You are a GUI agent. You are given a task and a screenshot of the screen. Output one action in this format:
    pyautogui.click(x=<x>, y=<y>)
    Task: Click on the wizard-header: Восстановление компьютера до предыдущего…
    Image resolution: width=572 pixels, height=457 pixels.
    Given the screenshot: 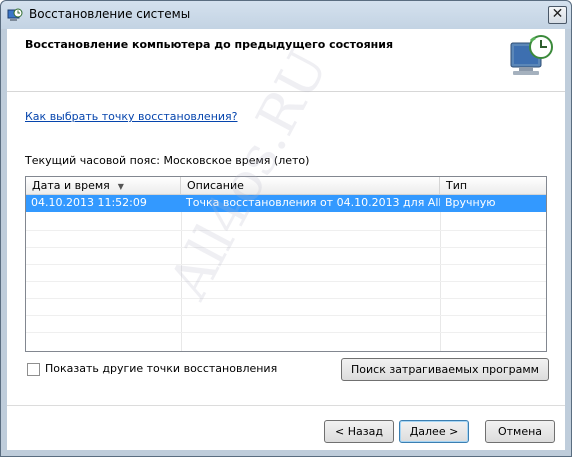 What is the action you would take?
    pyautogui.click(x=286, y=60)
    